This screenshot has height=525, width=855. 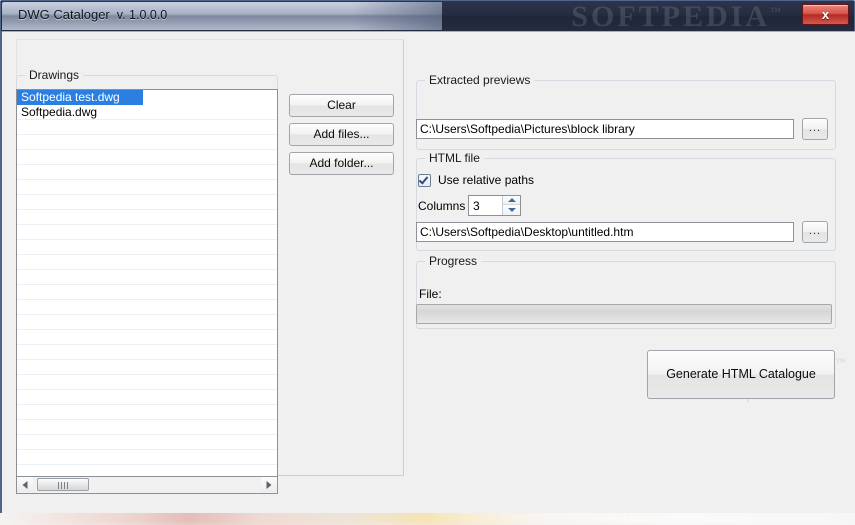 I want to click on spin-up-icon, so click(x=511, y=200).